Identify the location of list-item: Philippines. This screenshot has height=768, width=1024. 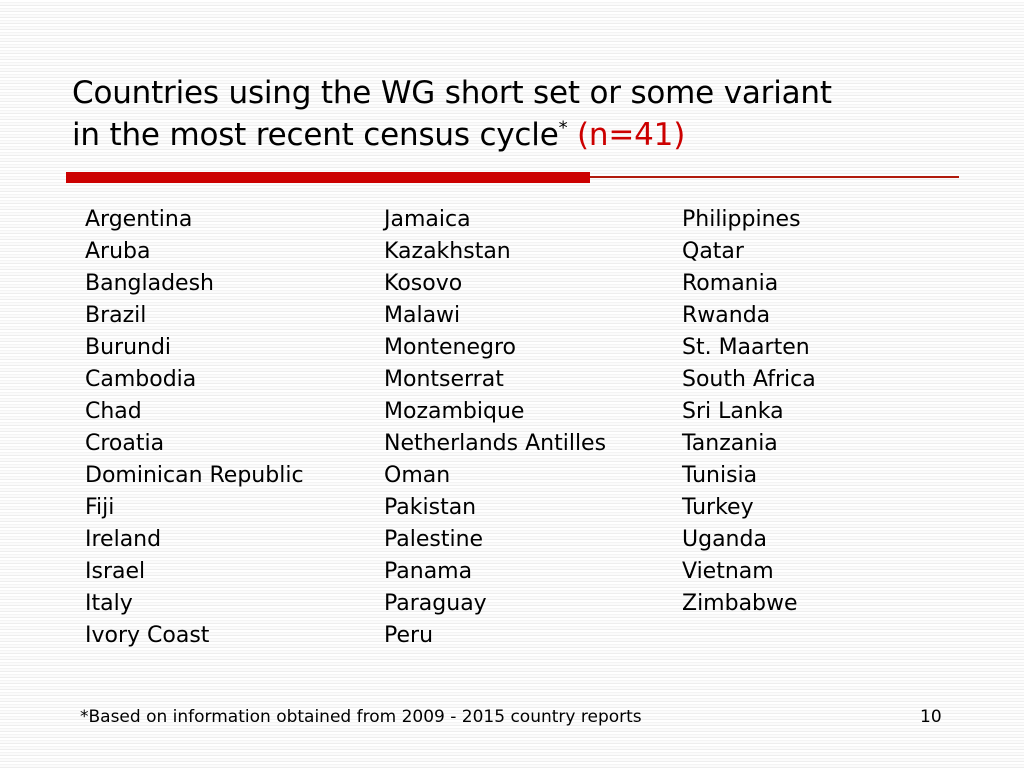
(741, 219).